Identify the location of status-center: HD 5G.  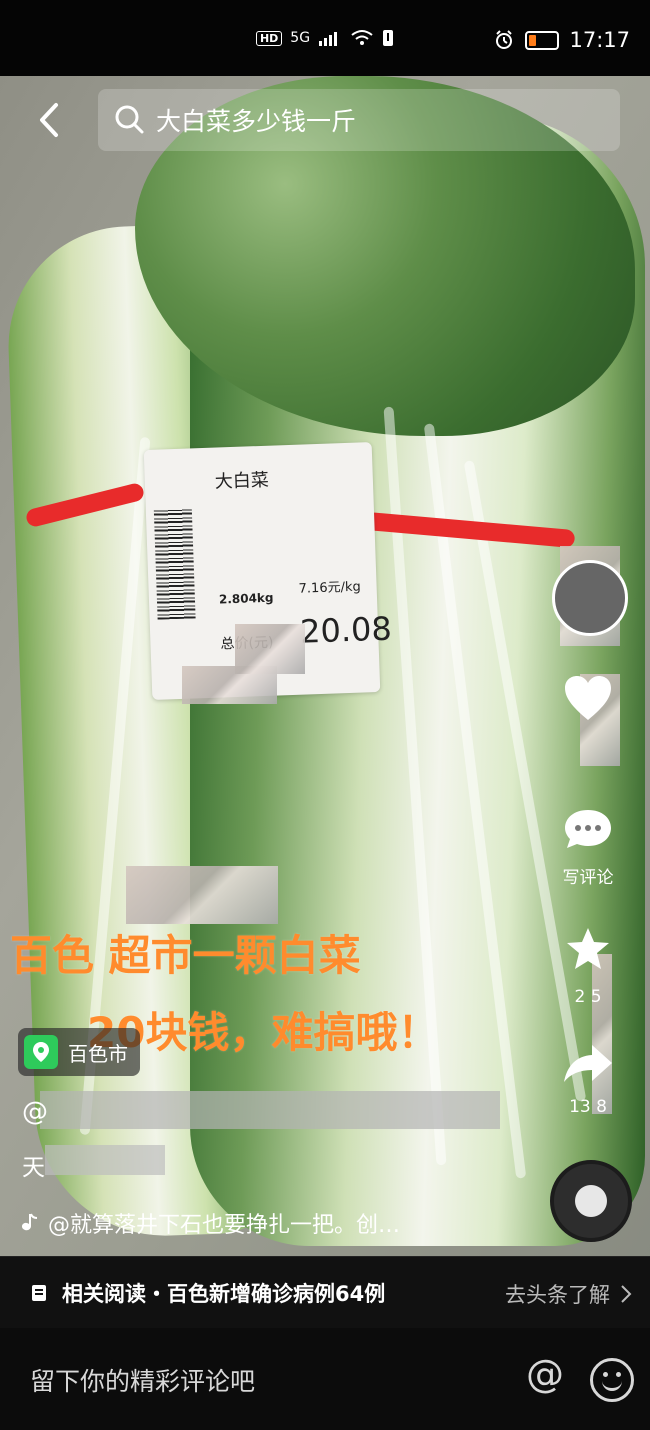
(324, 38).